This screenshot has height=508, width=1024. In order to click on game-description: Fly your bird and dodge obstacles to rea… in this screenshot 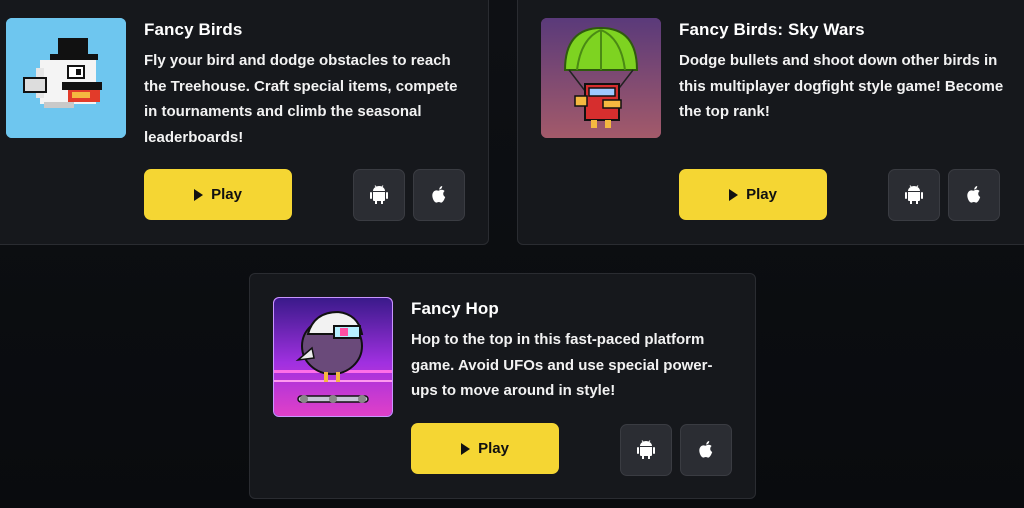, I will do `click(301, 99)`.